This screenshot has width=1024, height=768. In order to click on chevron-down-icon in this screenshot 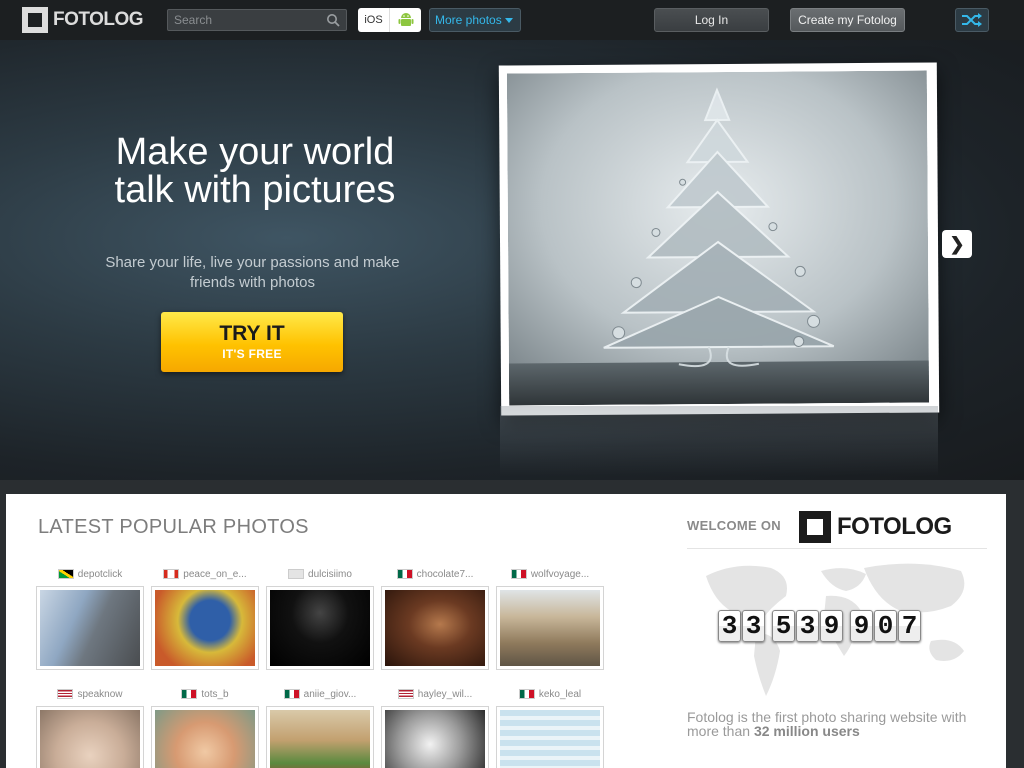, I will do `click(508, 20)`.